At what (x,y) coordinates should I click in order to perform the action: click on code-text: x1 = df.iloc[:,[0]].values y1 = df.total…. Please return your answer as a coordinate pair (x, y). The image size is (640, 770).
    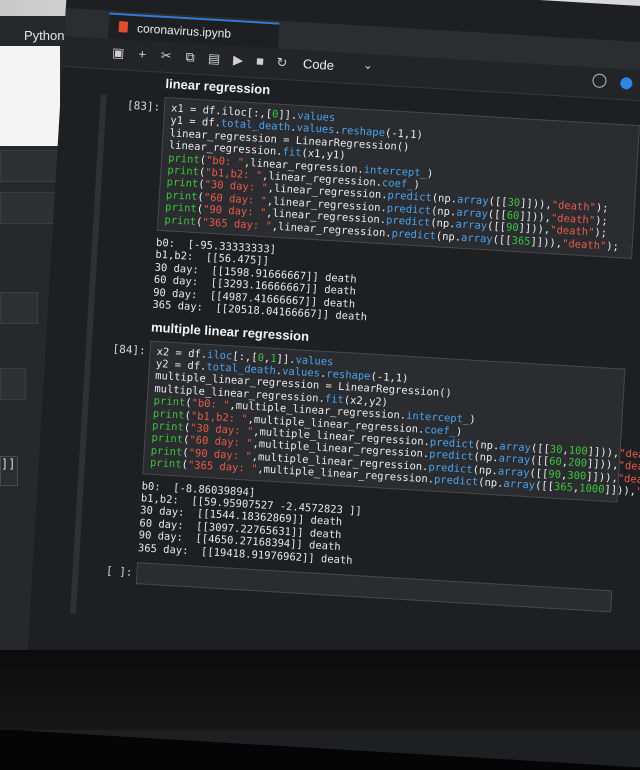
    Looking at the image, I should click on (392, 177).